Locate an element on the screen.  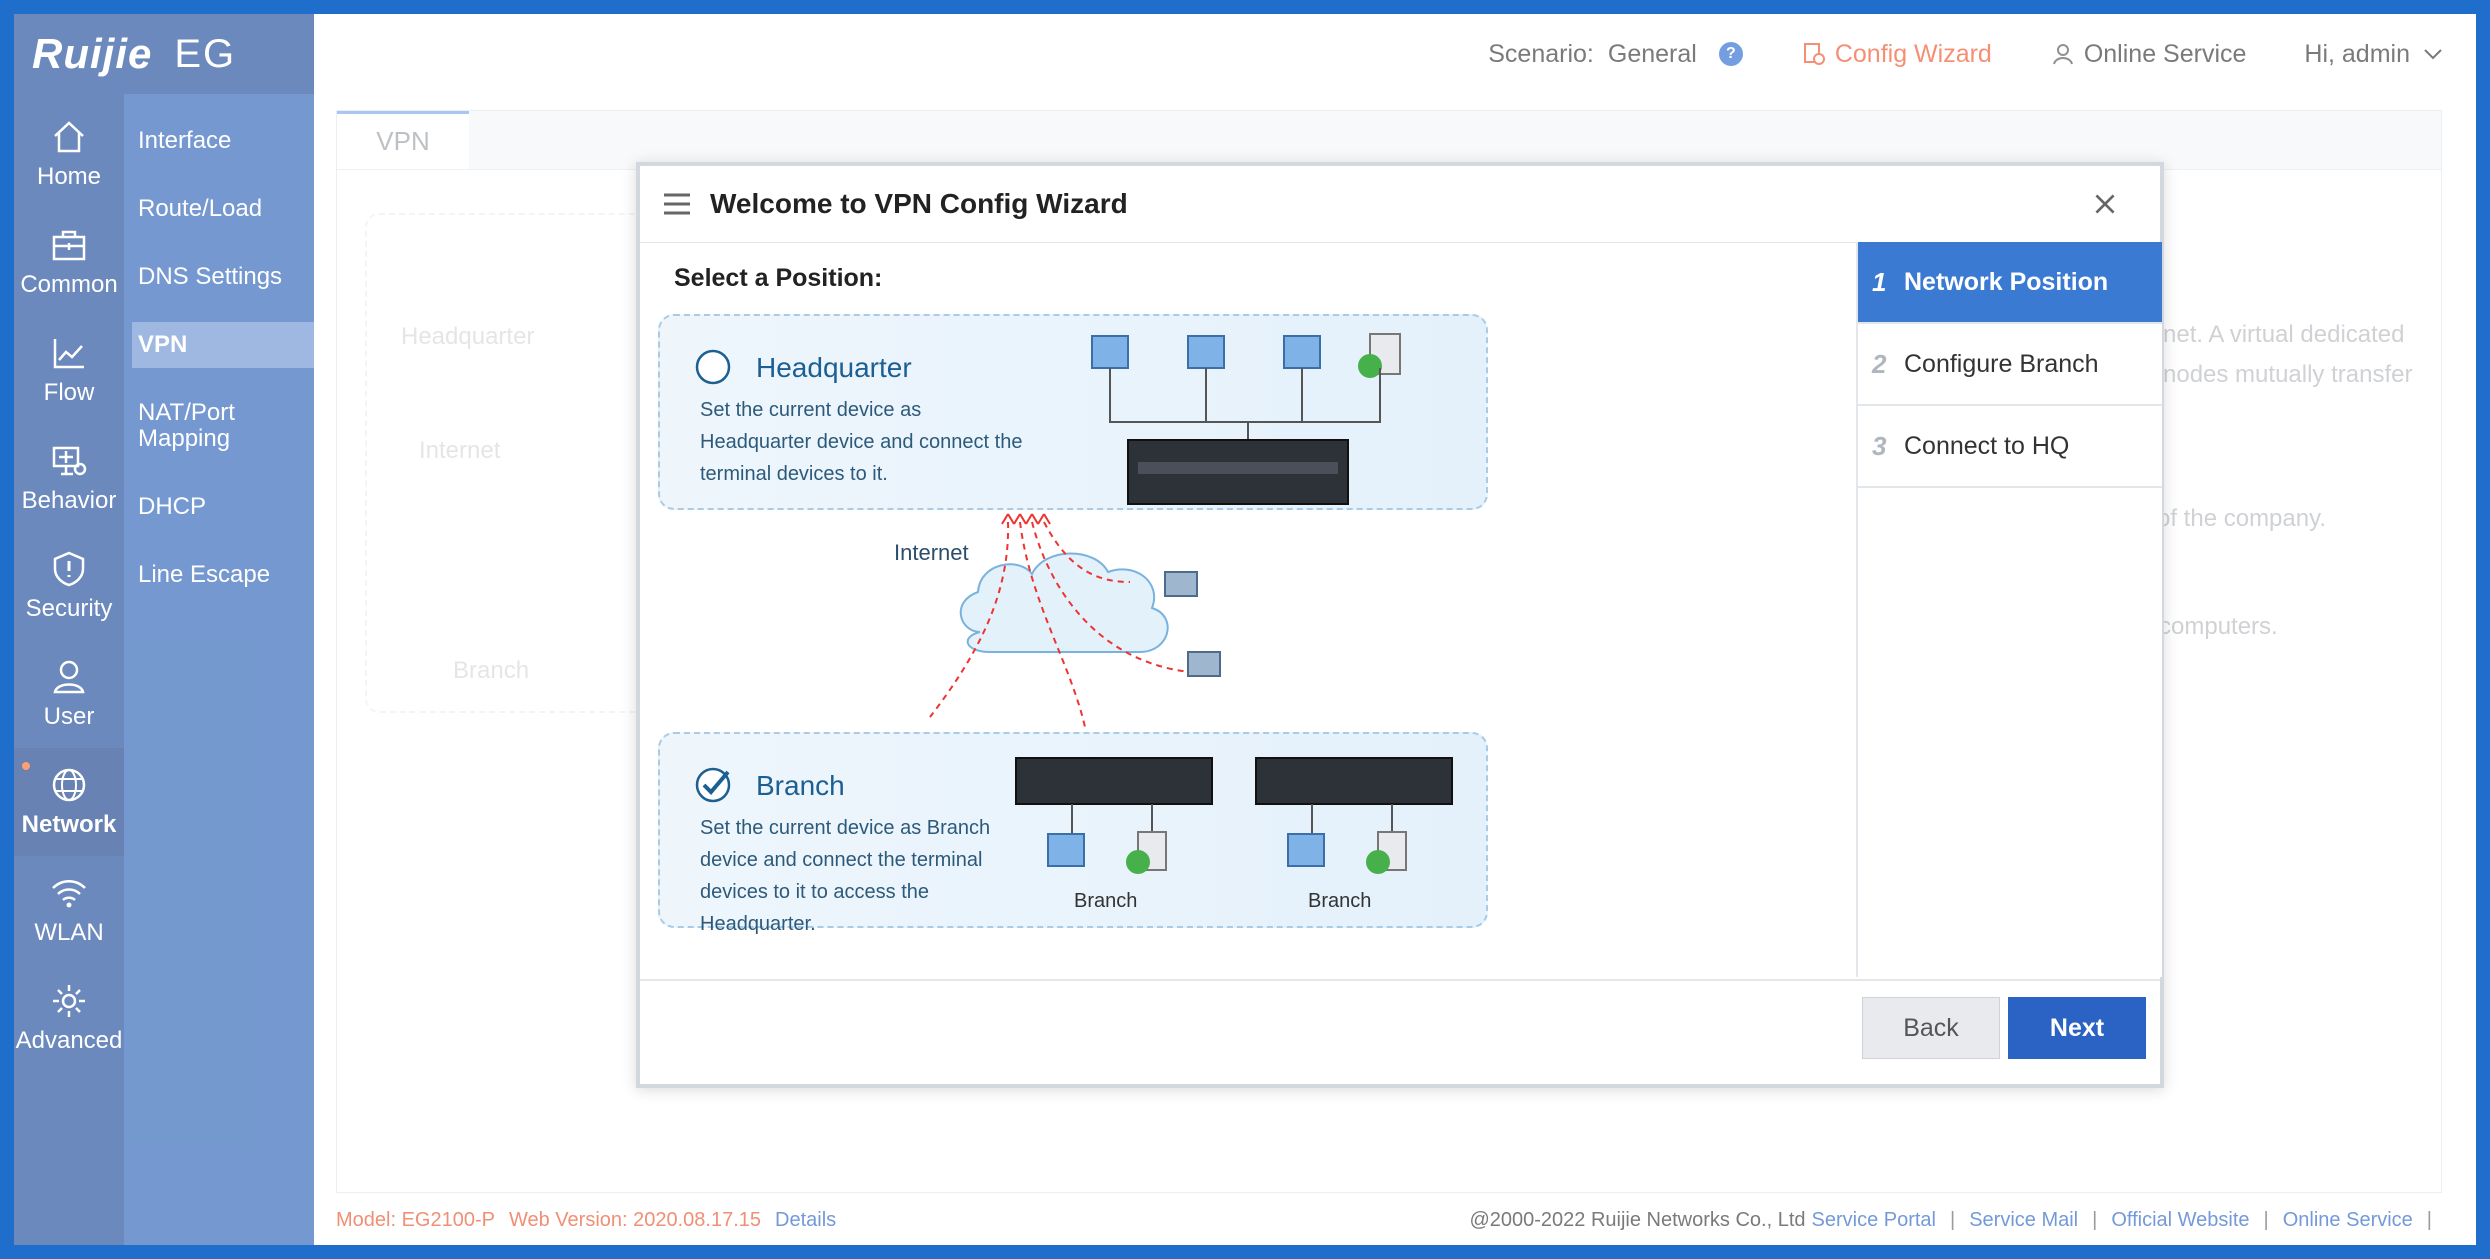
branch-title: Branch is located at coordinates (800, 785).